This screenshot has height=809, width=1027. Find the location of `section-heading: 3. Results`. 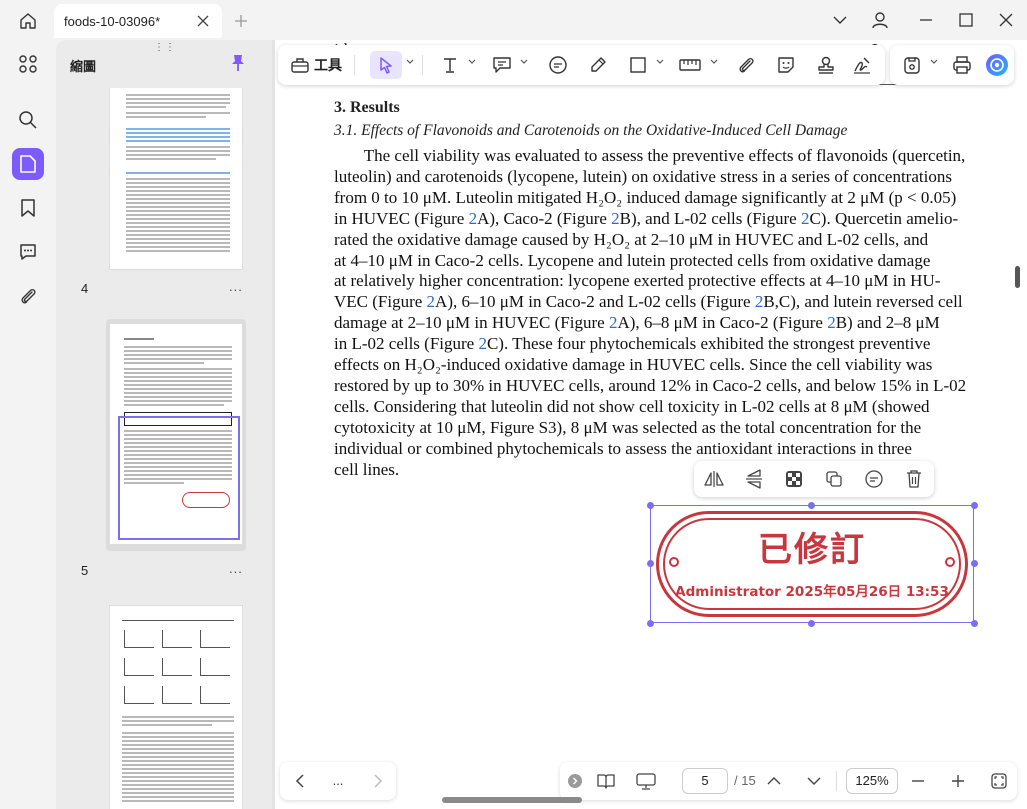

section-heading: 3. Results is located at coordinates (367, 107).